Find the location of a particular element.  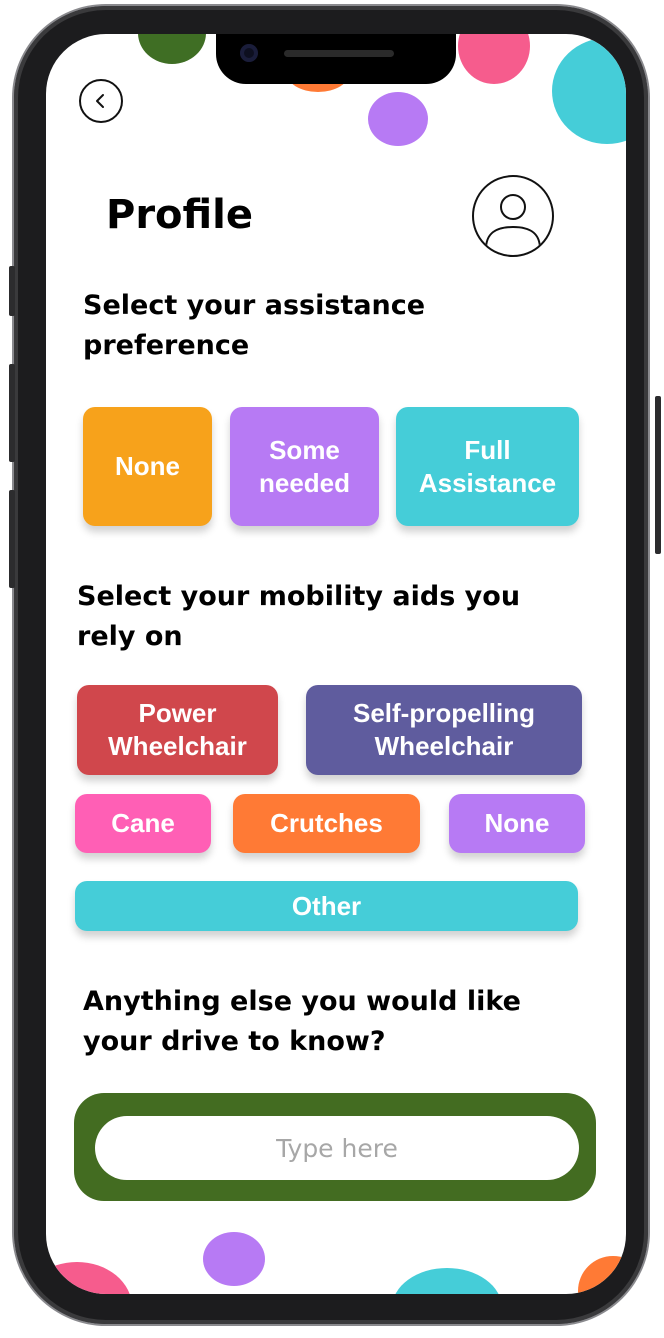

user-avatar-icon is located at coordinates (513, 222).